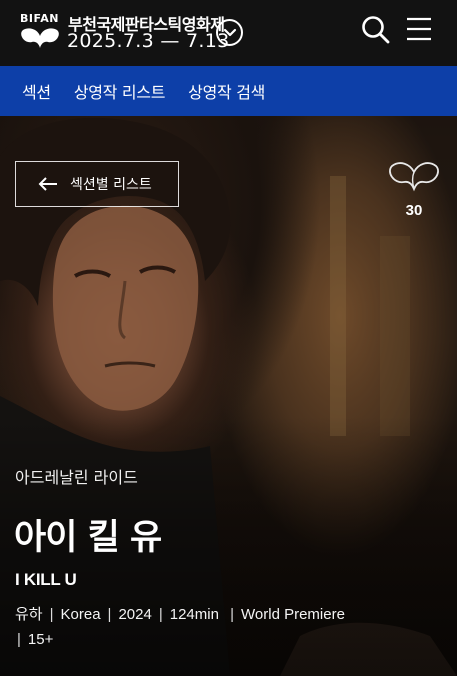  I want to click on back-to-section-list-button: 섹션별 리스트, so click(97, 184).